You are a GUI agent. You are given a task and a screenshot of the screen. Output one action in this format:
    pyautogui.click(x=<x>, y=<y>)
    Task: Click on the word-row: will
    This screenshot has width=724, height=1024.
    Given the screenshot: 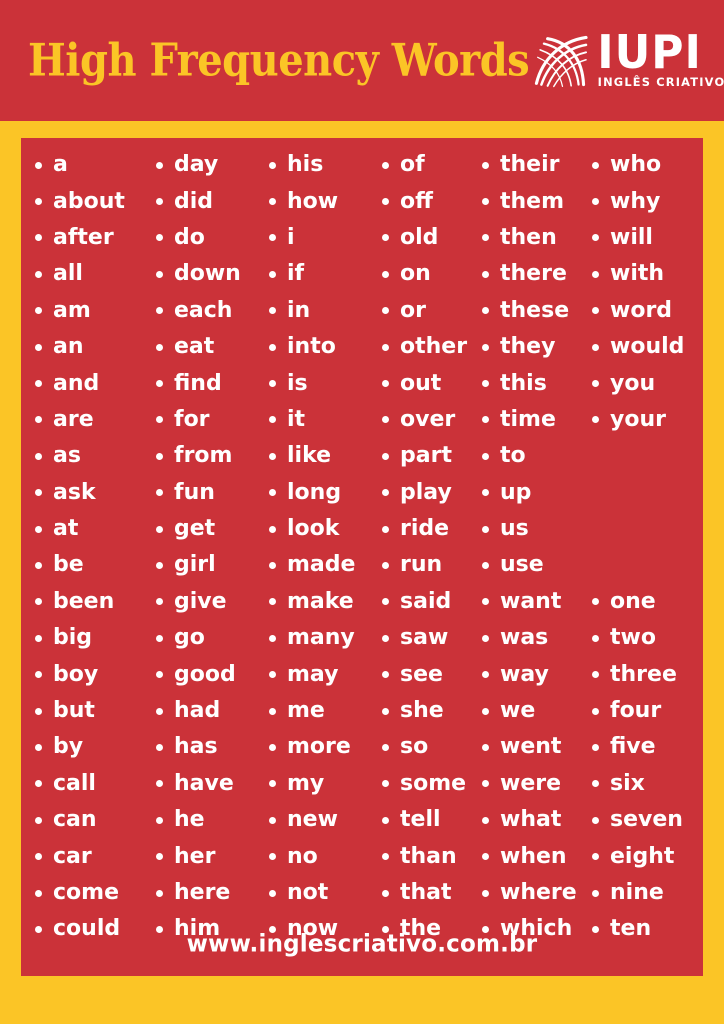 What is the action you would take?
    pyautogui.click(x=647, y=238)
    